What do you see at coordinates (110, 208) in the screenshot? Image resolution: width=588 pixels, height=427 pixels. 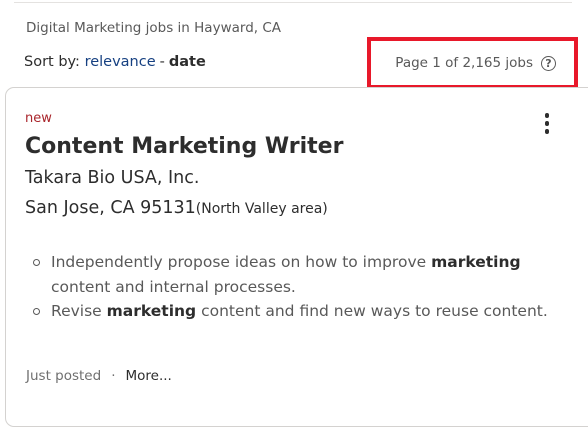 I see `location-text: San Jose, CA 95131` at bounding box center [110, 208].